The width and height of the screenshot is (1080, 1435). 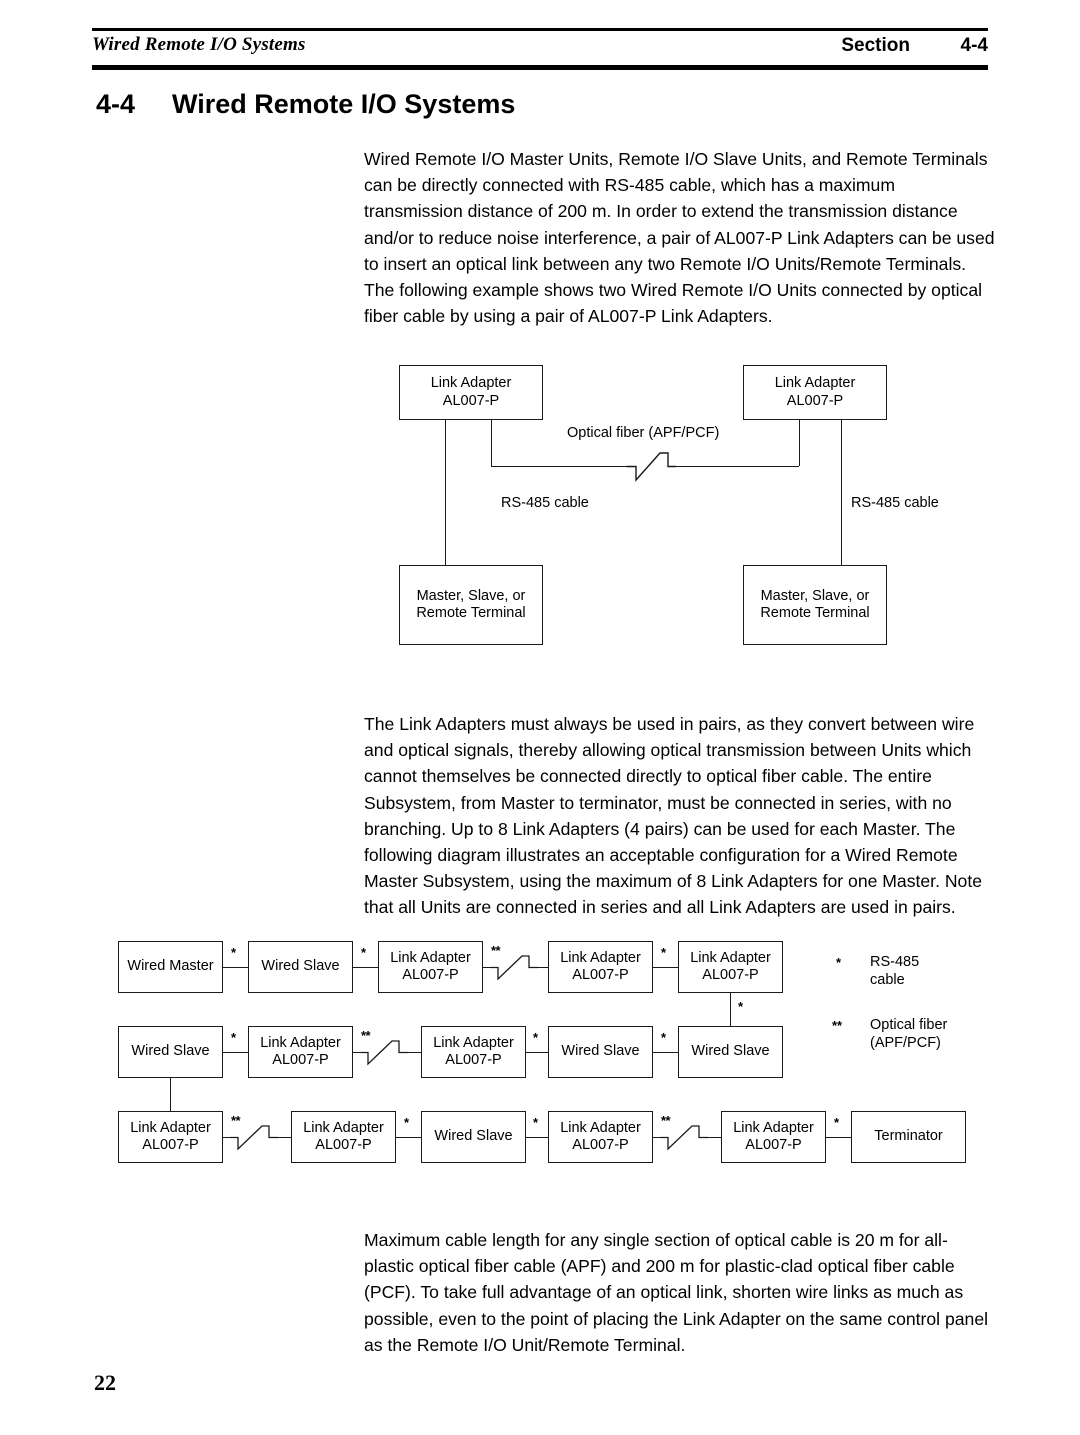 I want to click on diagram2-row1-fiber-stub-right, so click(x=542, y=967).